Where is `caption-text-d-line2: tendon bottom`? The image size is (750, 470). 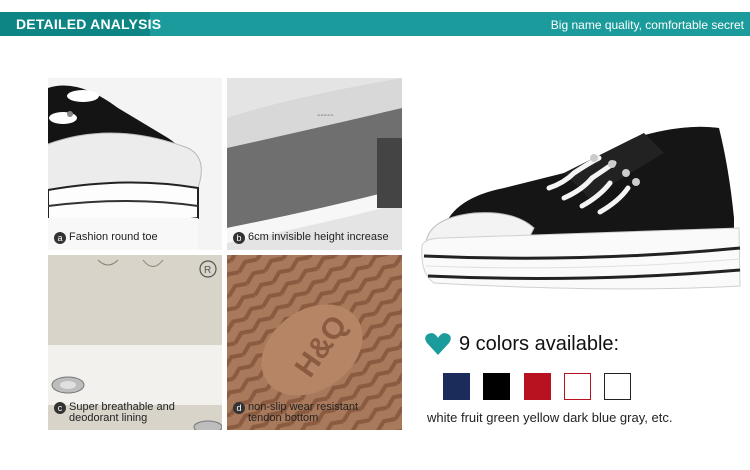
caption-text-d-line2: tendon bottom is located at coordinates (283, 418).